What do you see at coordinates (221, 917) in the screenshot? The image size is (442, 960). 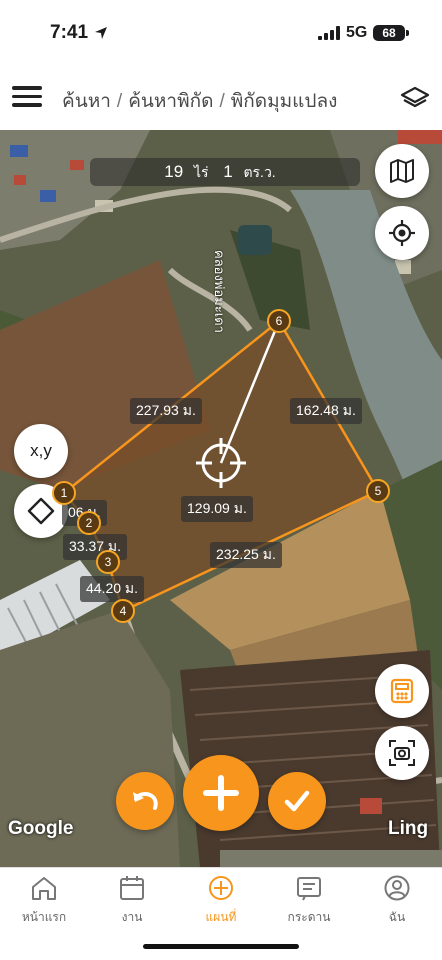 I see `tab-label: แผนที่` at bounding box center [221, 917].